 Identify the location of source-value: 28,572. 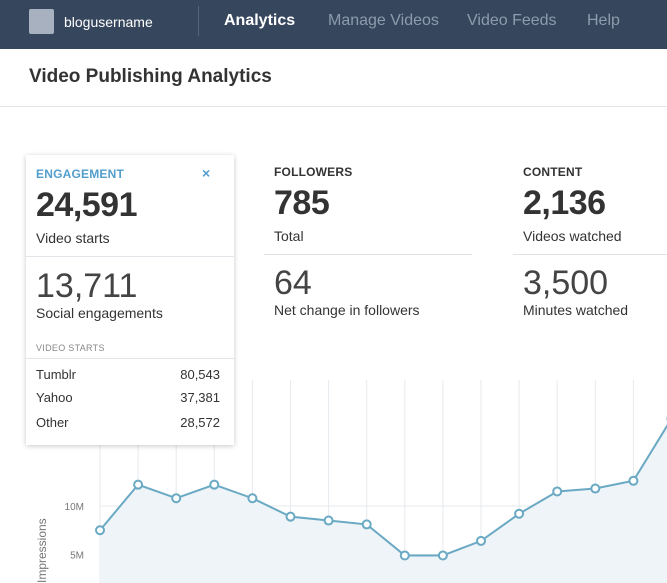
(200, 422).